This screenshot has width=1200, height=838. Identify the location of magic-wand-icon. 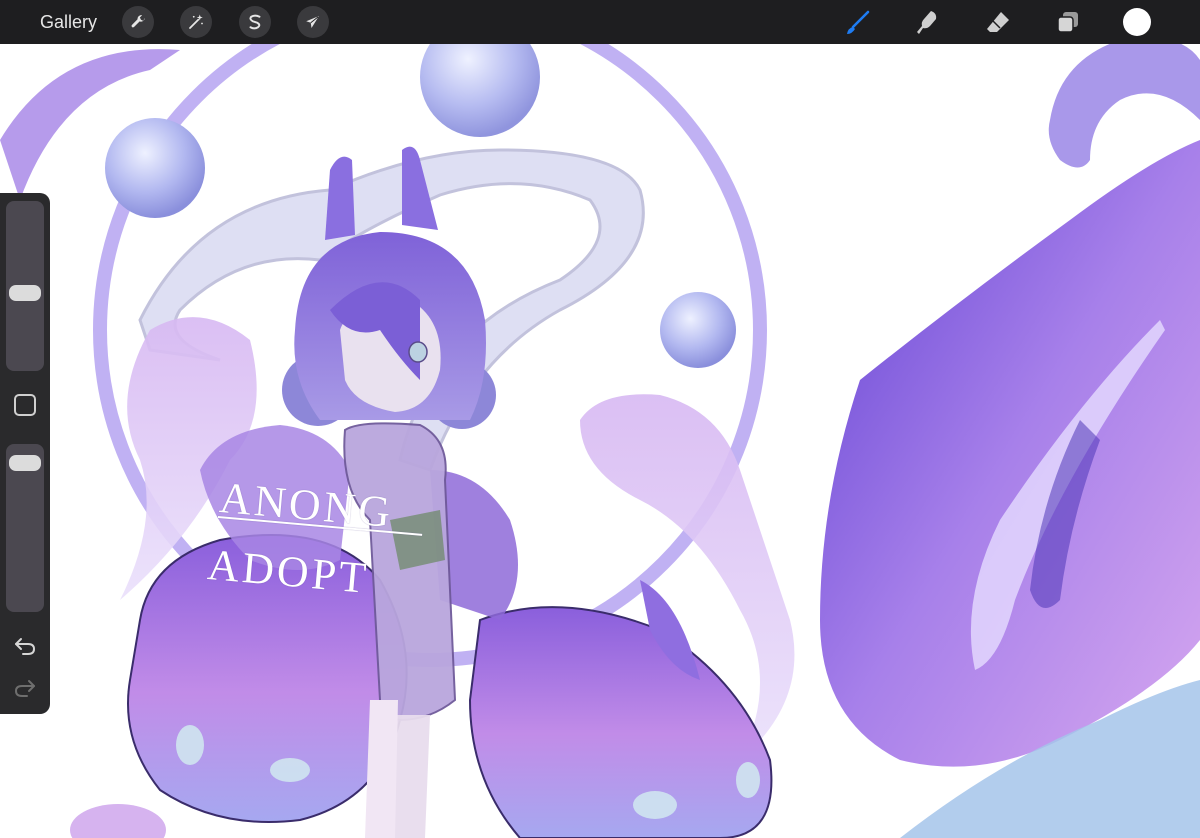
(196, 21).